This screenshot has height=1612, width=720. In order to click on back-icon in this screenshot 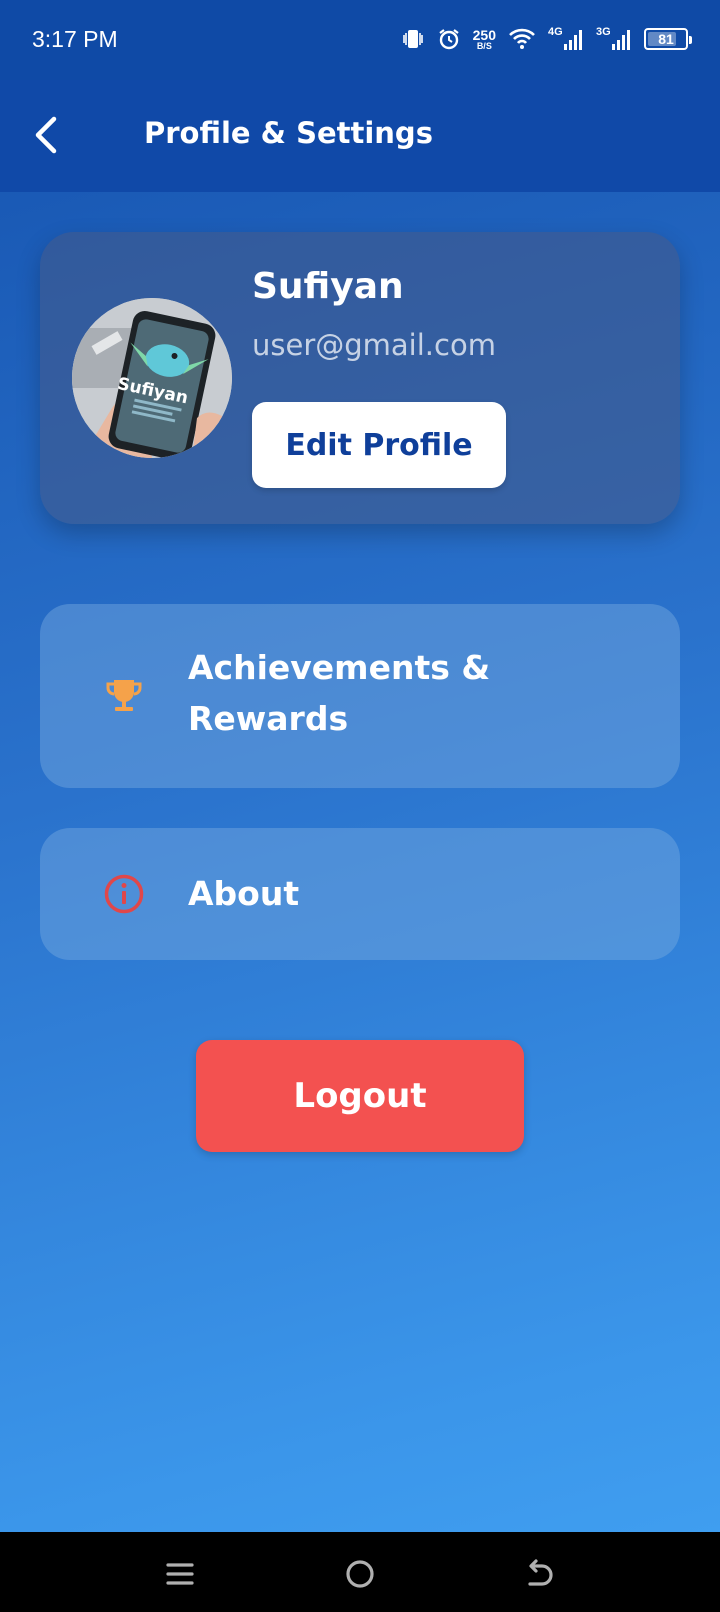, I will do `click(540, 1574)`.